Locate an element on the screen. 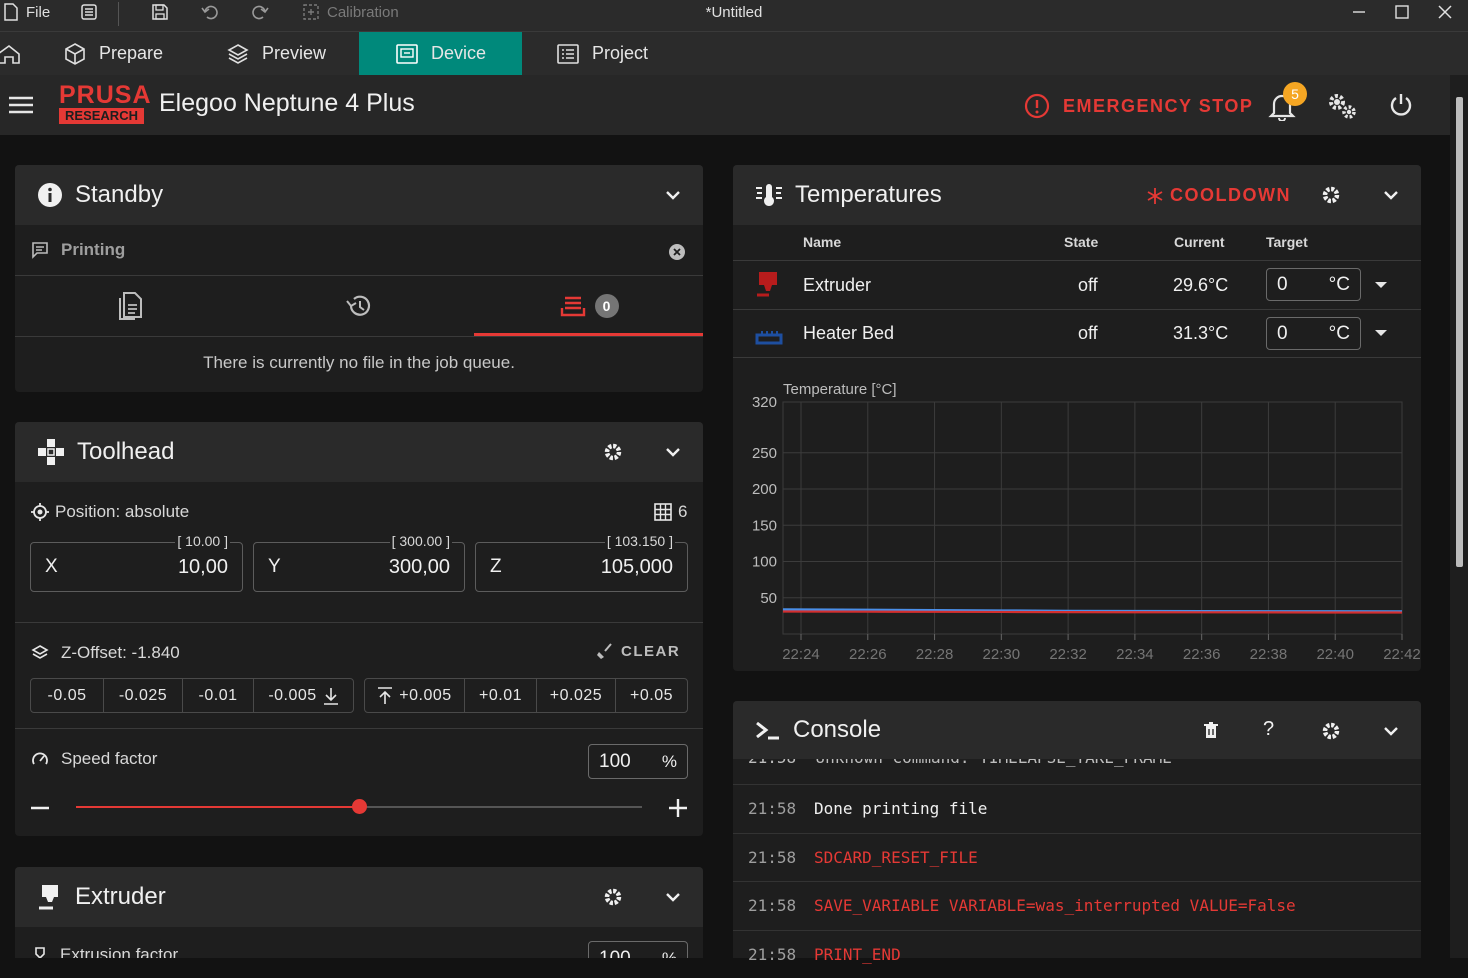 Image resolution: width=1468 pixels, height=978 pixels. heater-bed-state: off is located at coordinates (1088, 333).